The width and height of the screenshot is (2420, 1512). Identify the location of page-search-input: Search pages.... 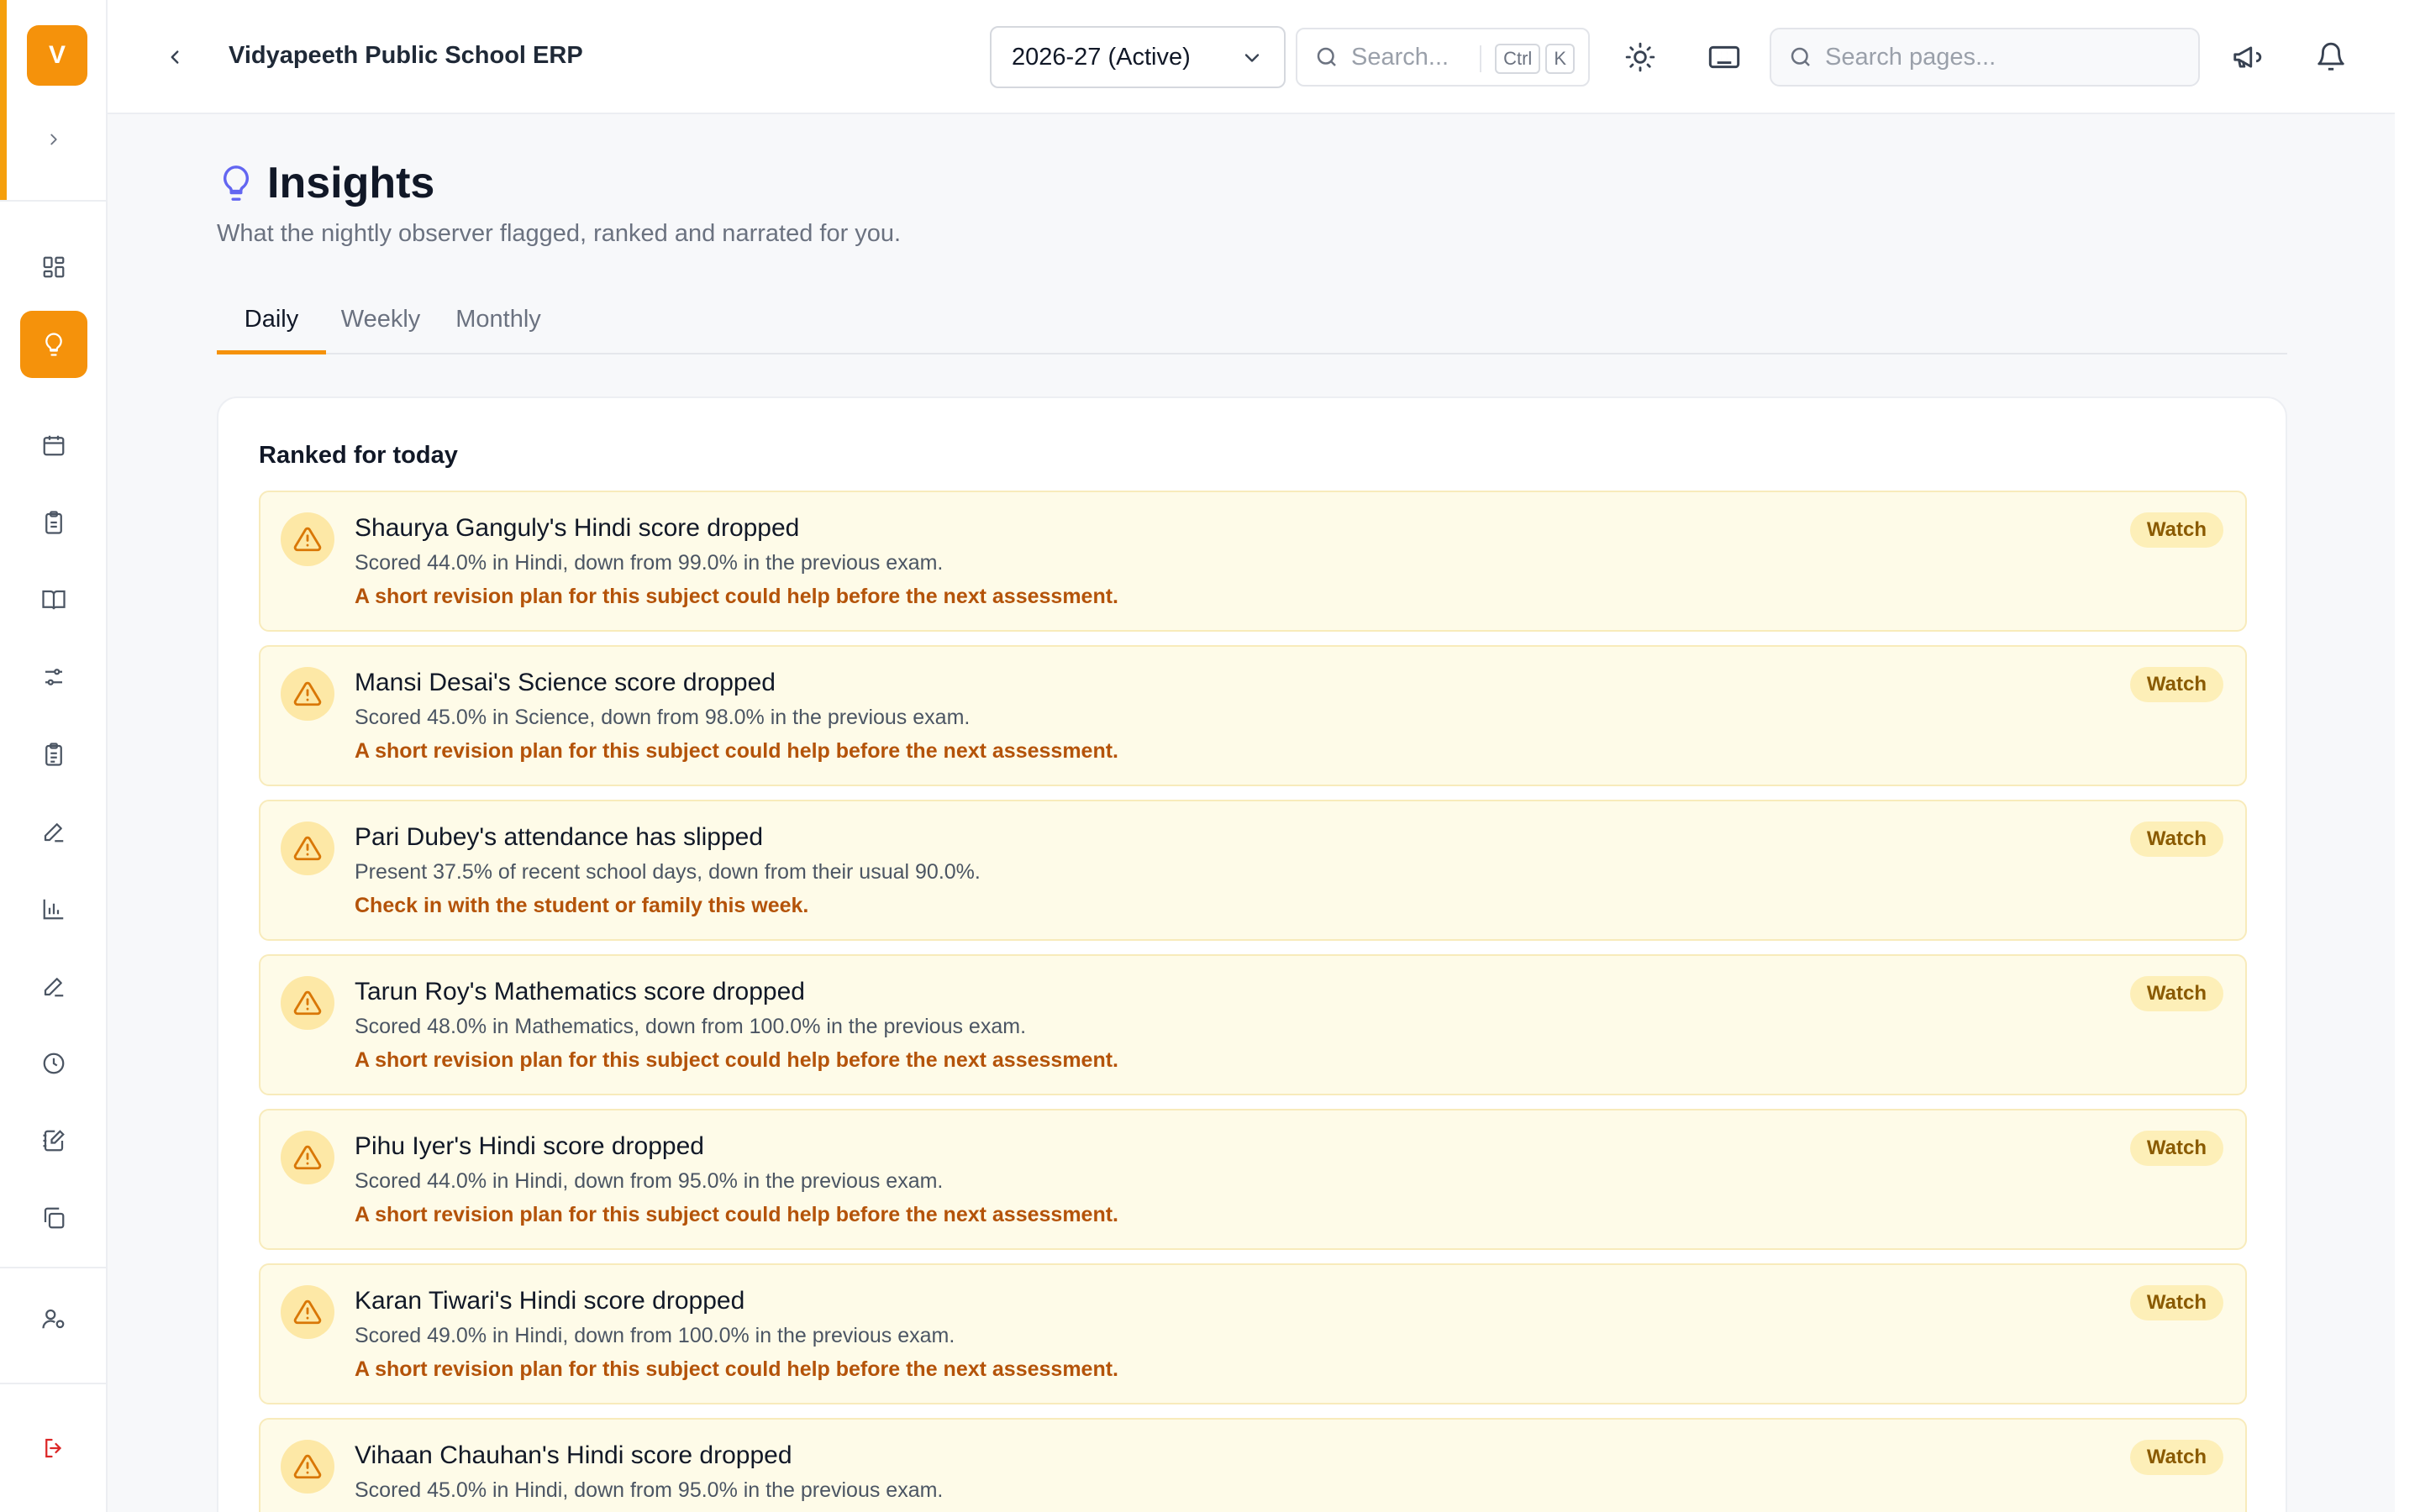
(1985, 57).